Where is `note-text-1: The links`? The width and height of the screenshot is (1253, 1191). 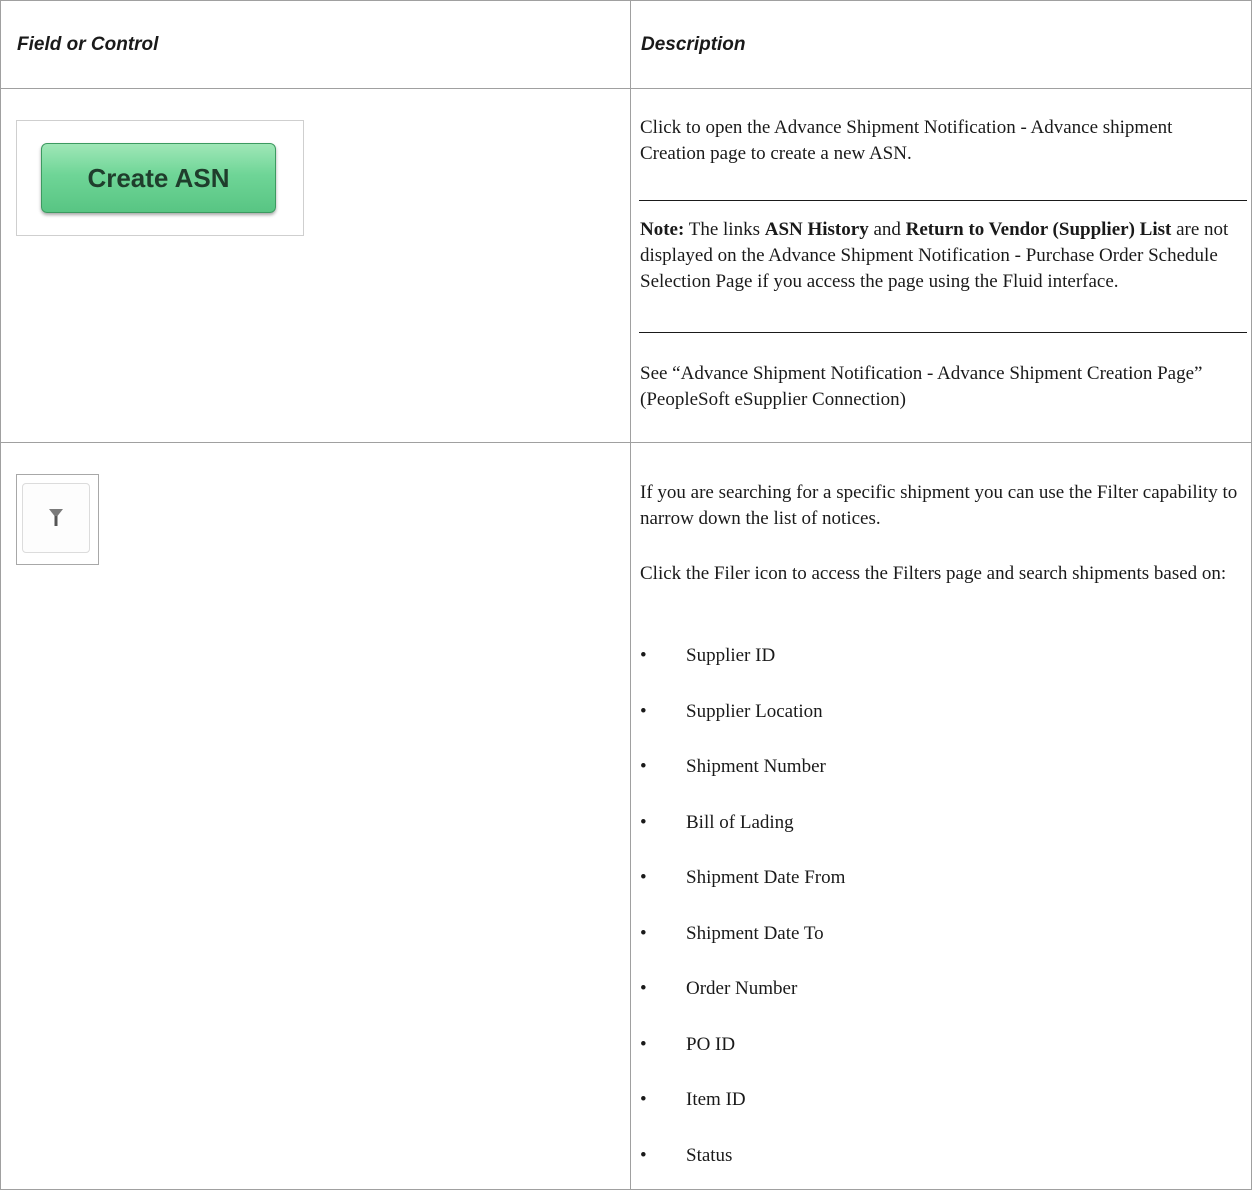
note-text-1: The links is located at coordinates (724, 229).